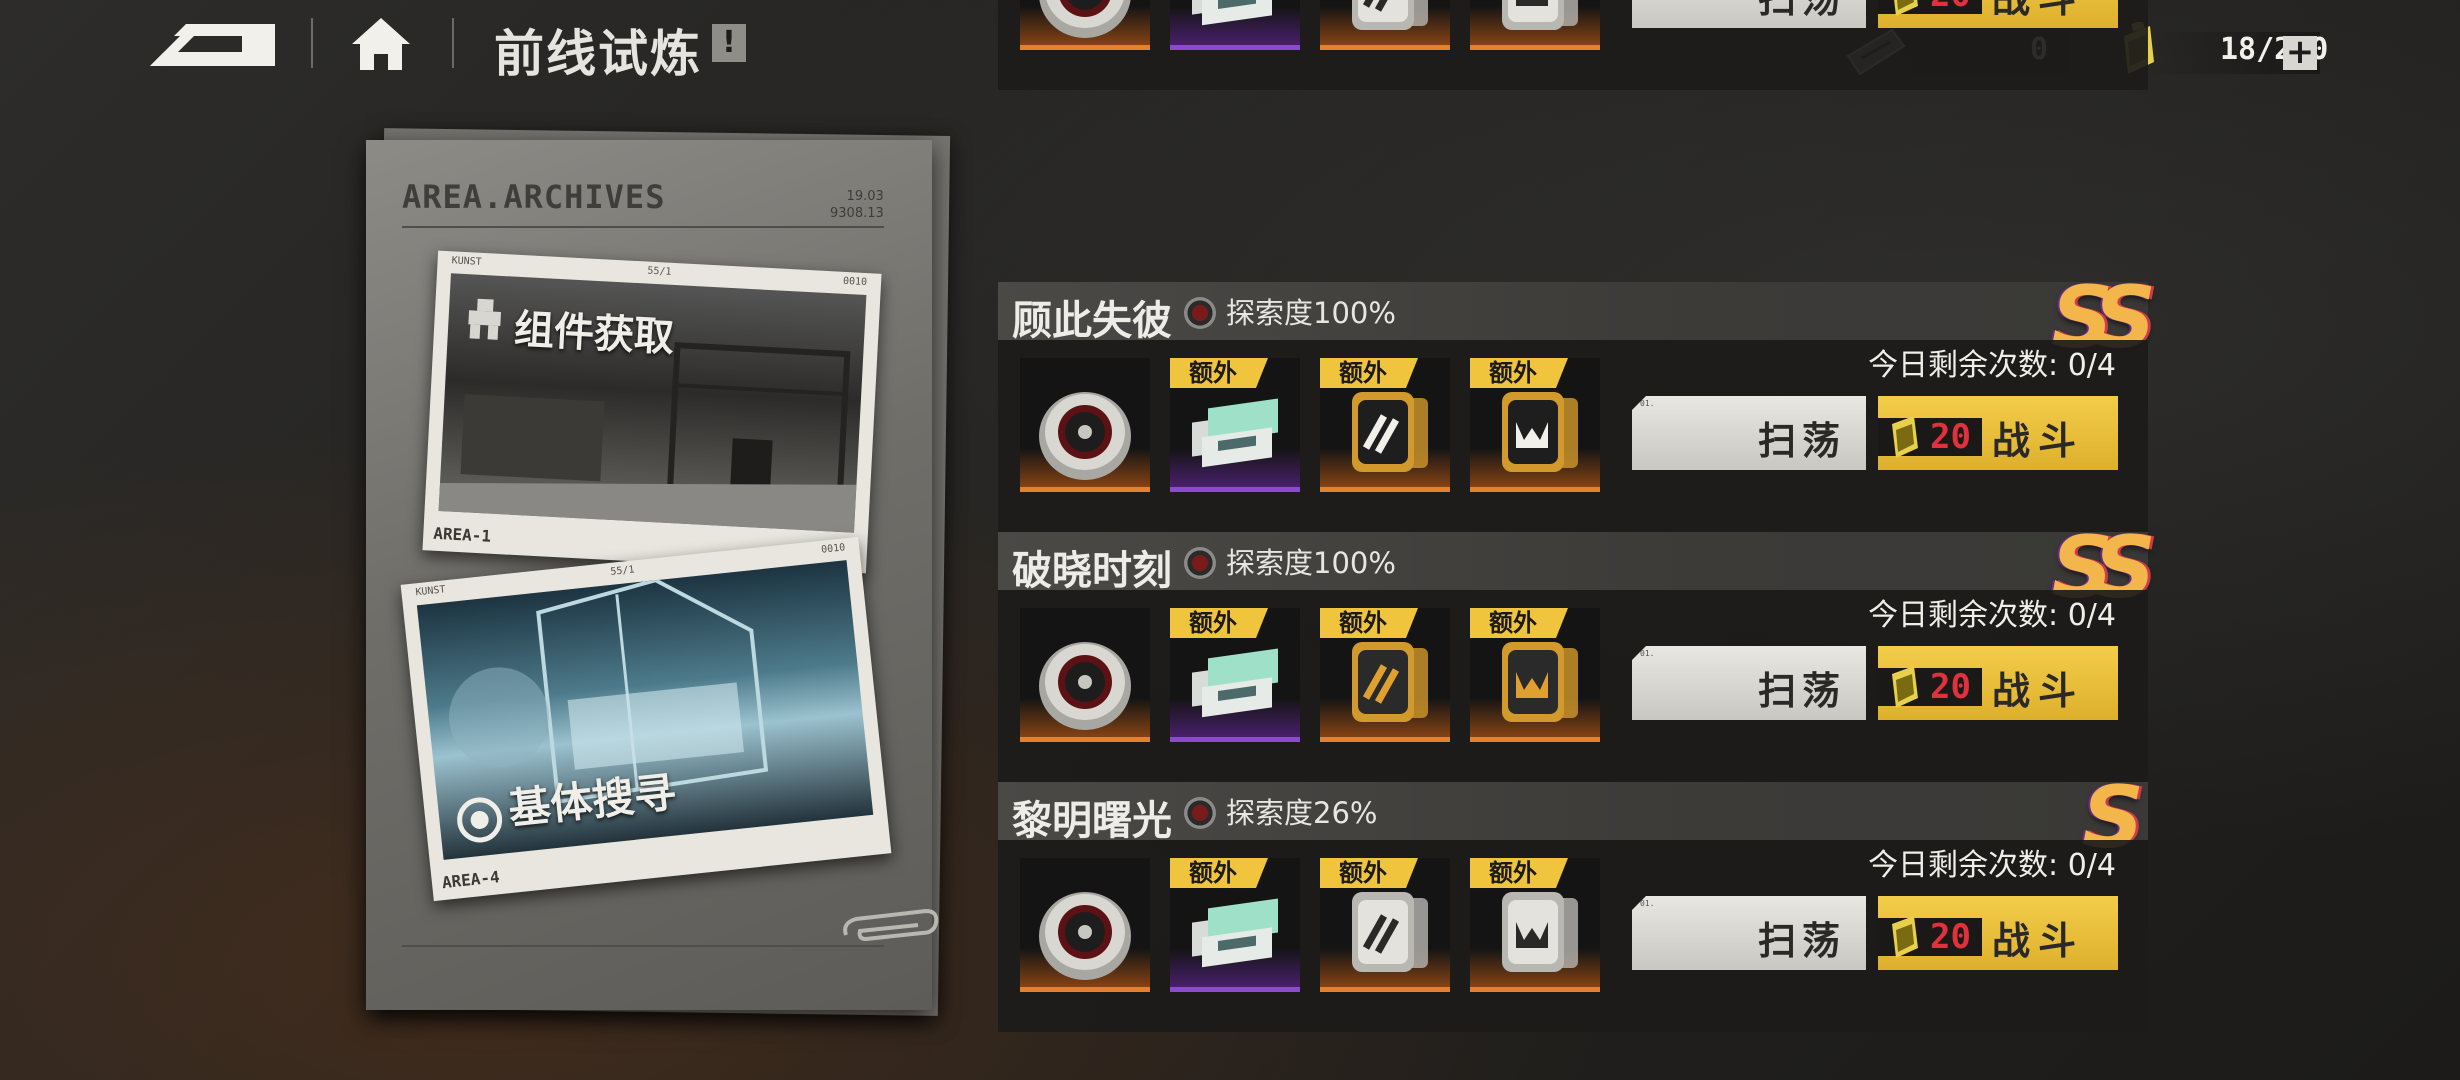  Describe the element at coordinates (855, 282) in the screenshot. I see `card-meta: 0010` at that location.